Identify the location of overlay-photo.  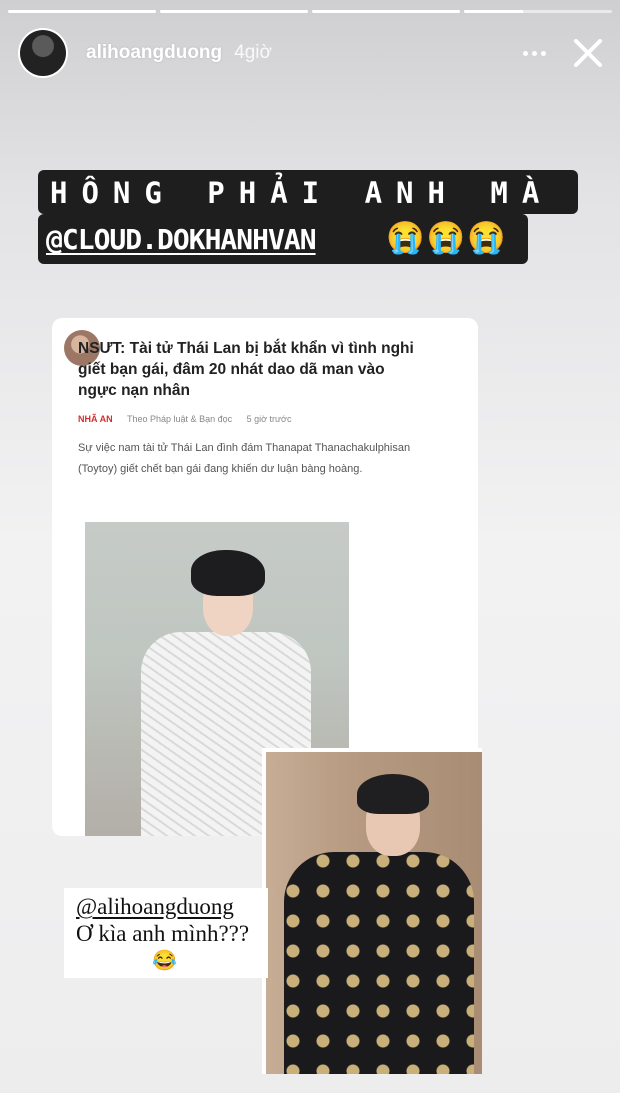
(372, 911).